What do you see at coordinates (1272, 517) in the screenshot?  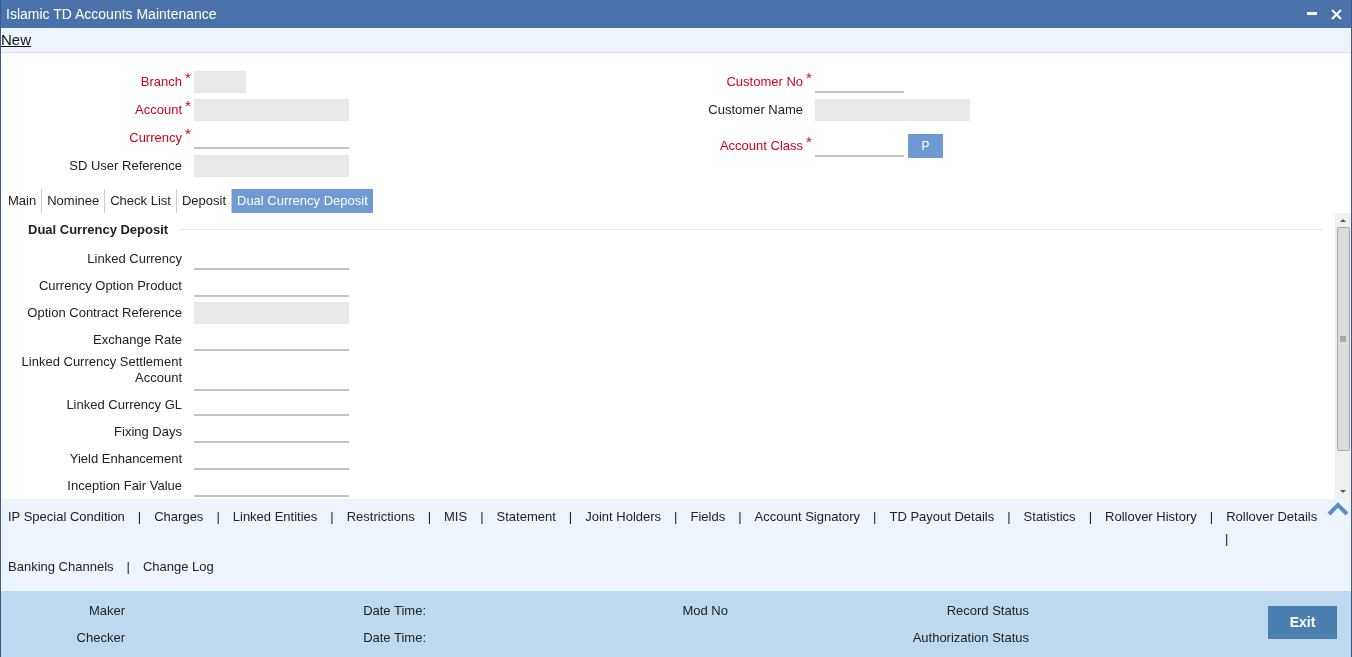 I see `footer-link: Rollover Details` at bounding box center [1272, 517].